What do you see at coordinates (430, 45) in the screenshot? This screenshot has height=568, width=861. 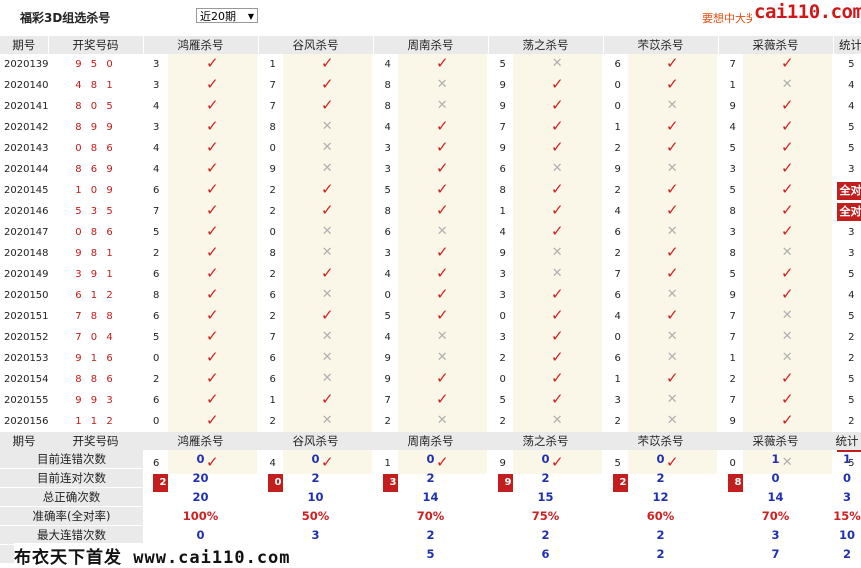 I see `table-header: 期号开奖号码鸿雁杀号谷风杀号周南杀号荡之杀号芣苡杀号采薇杀号统计` at bounding box center [430, 45].